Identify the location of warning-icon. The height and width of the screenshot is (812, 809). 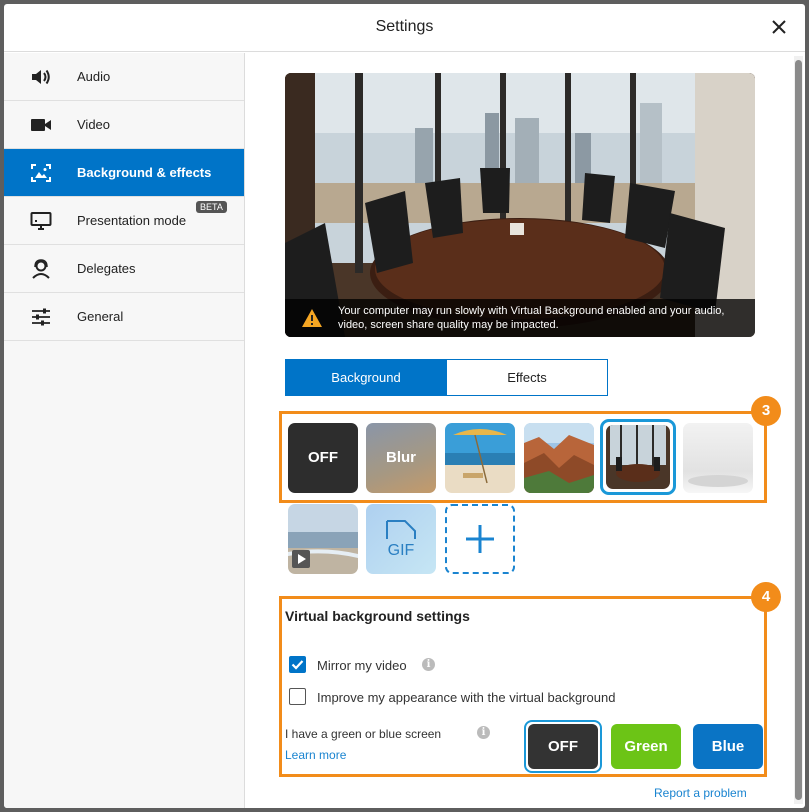
(312, 318).